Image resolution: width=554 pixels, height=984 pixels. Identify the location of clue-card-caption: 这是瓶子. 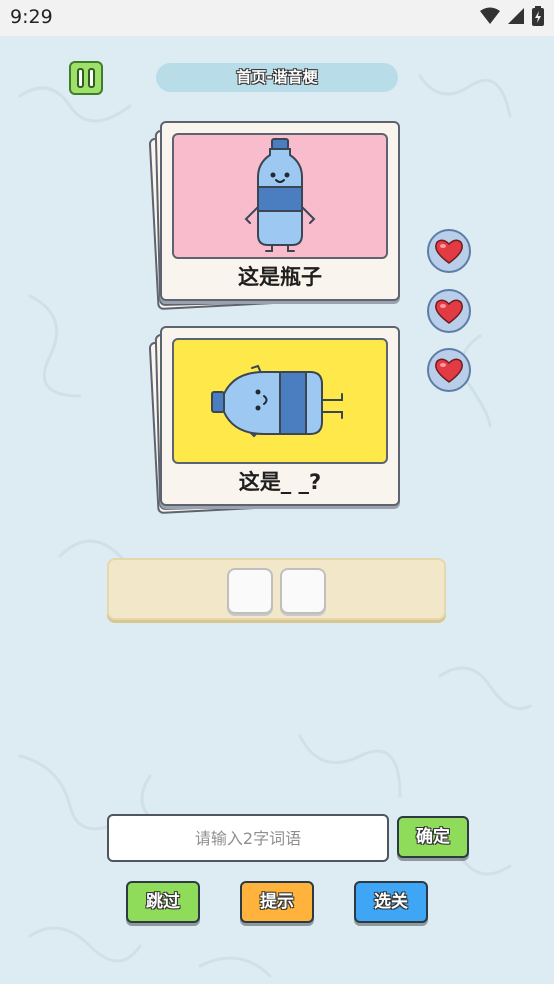
(280, 277).